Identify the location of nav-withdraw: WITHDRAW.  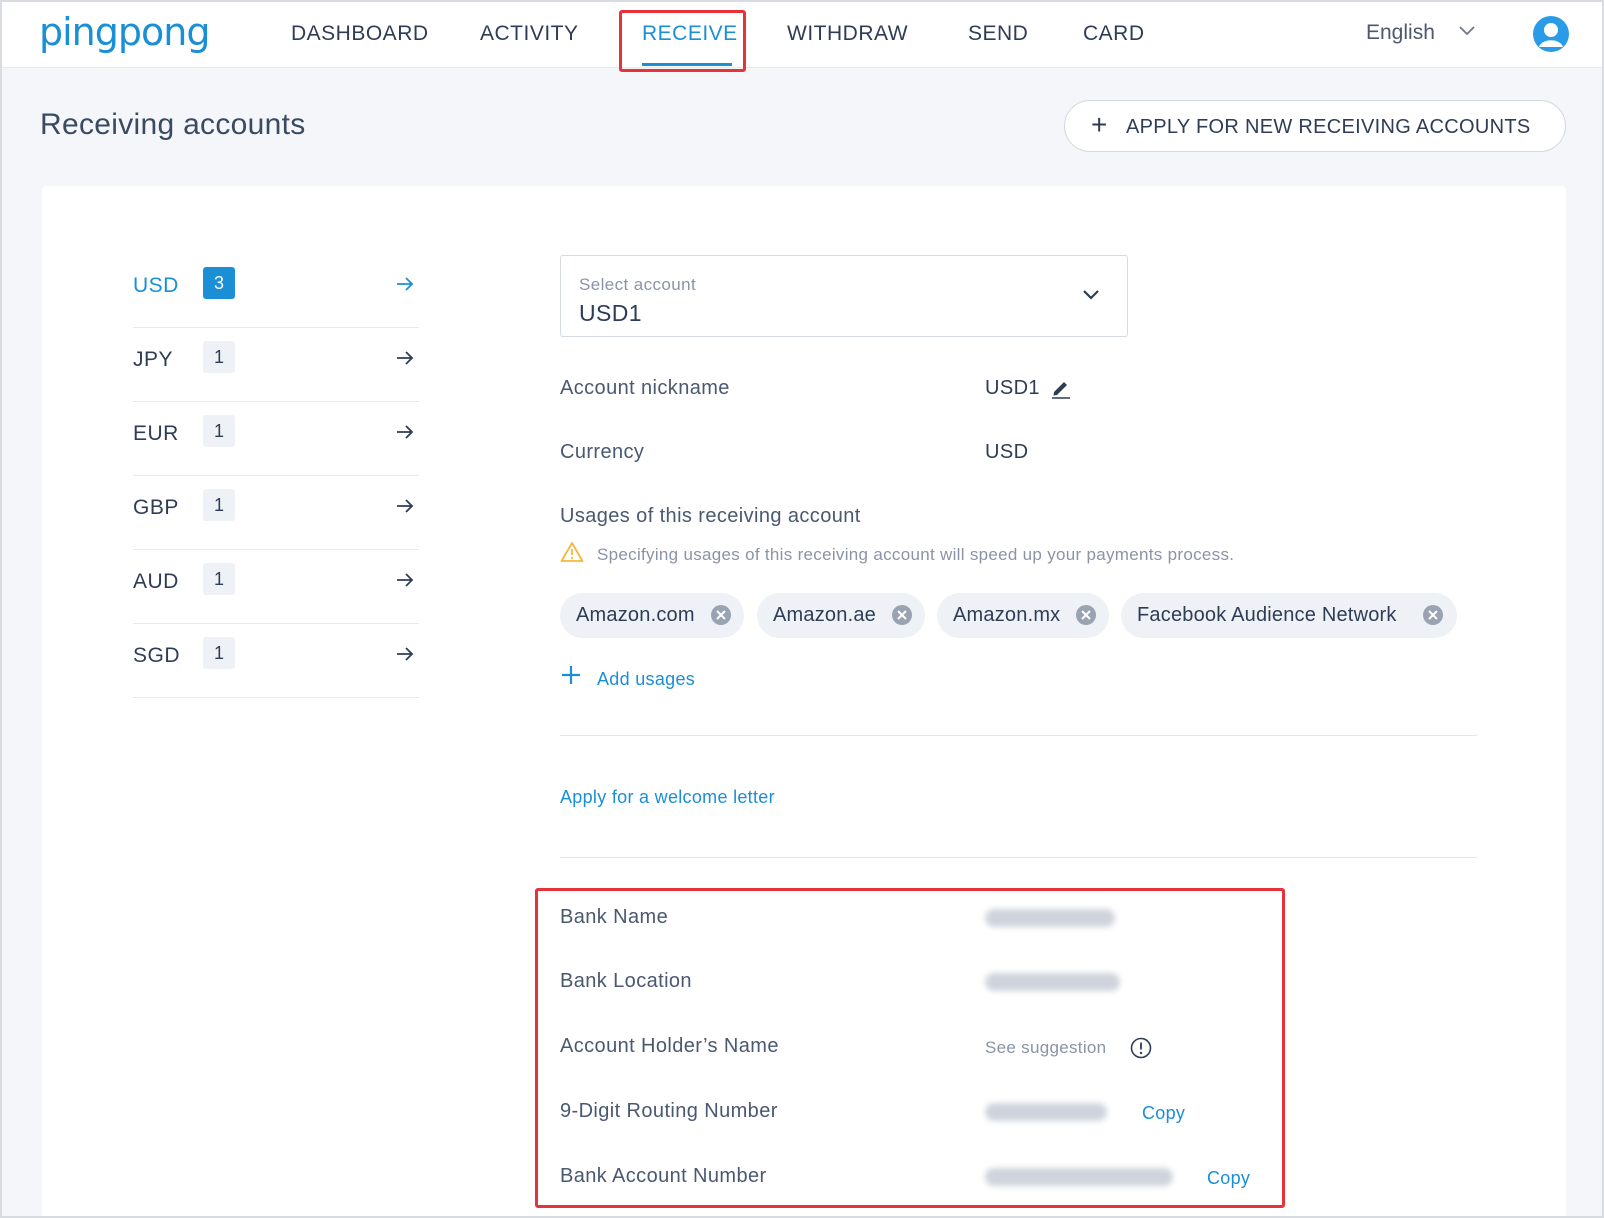
(847, 34).